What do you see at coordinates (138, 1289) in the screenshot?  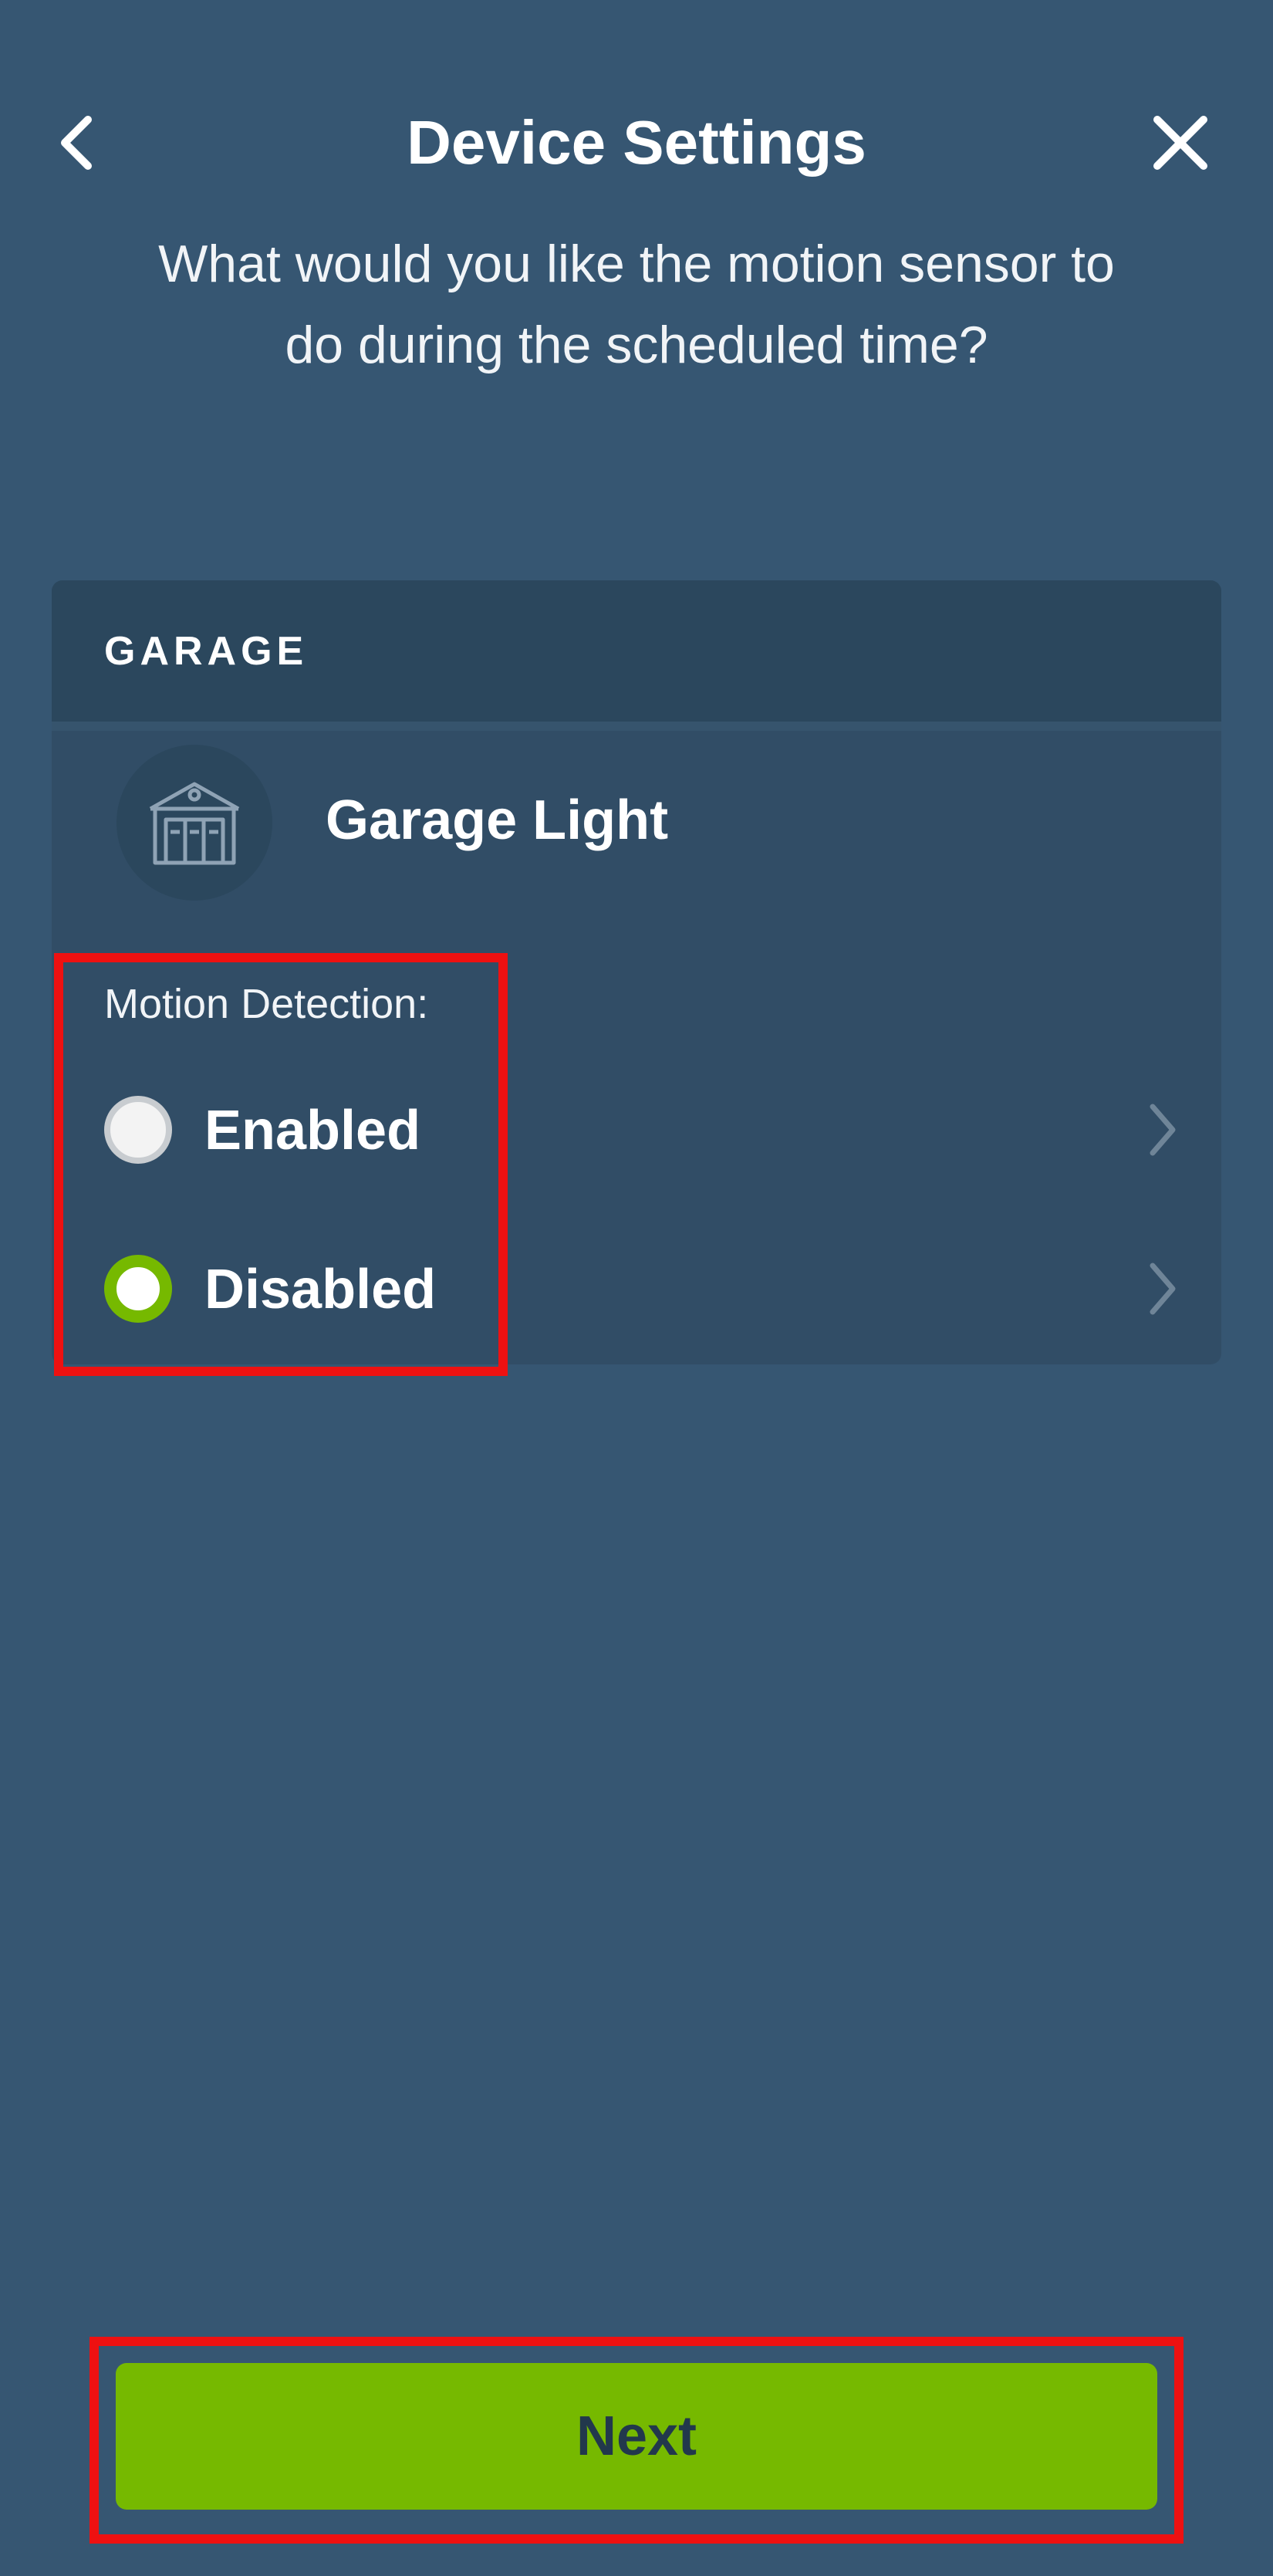 I see `disabled-radio` at bounding box center [138, 1289].